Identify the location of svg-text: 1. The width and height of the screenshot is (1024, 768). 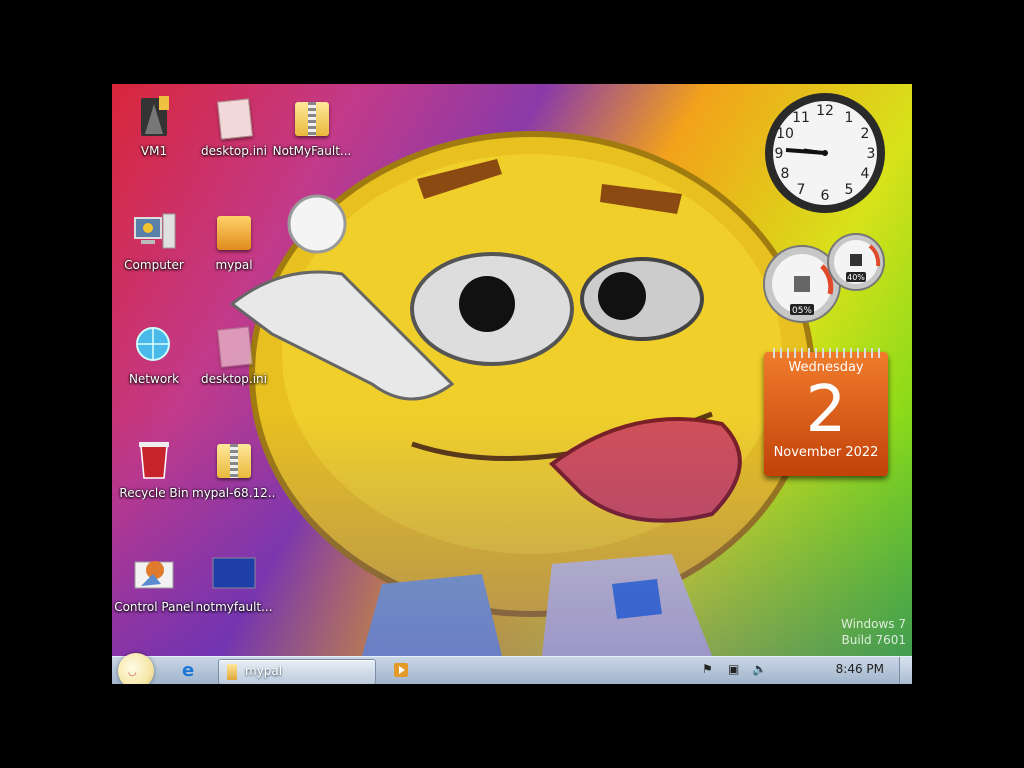
(849, 118).